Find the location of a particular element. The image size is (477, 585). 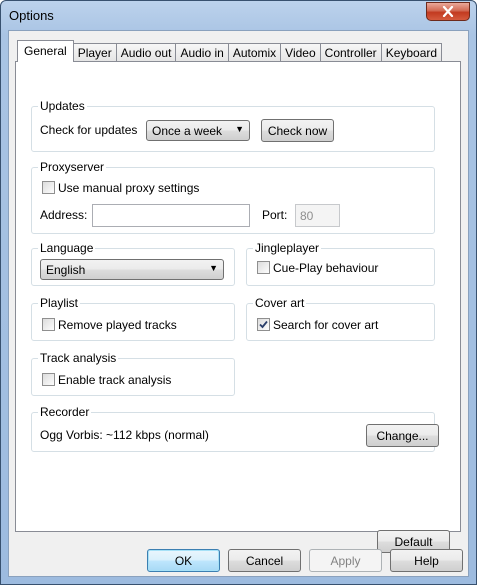

language-group: Language English ▼ is located at coordinates (133, 263).